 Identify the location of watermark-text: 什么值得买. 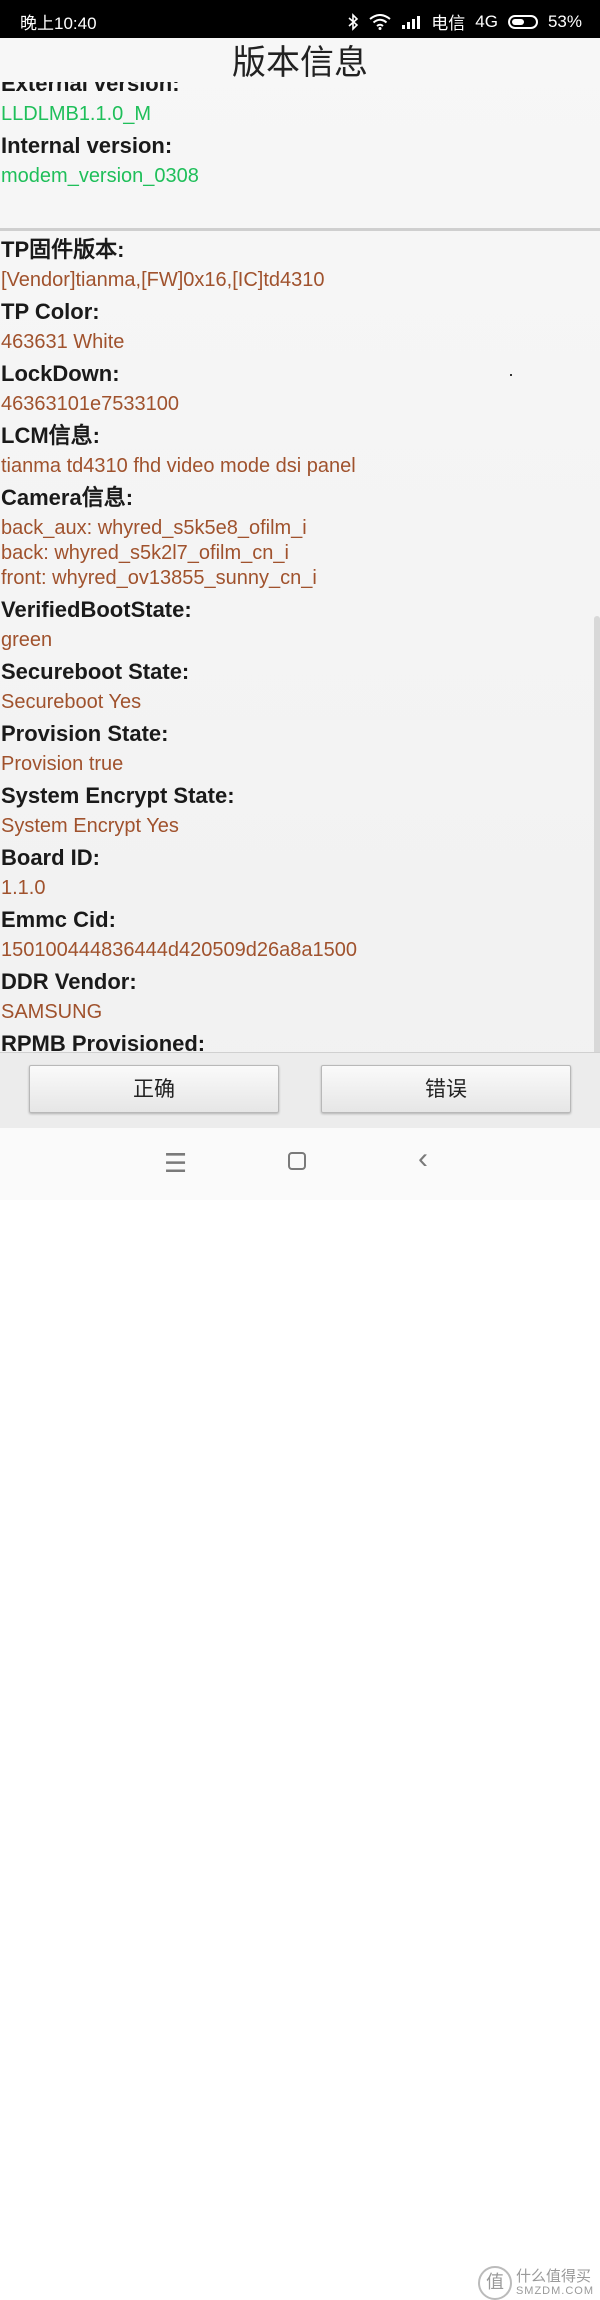
(553, 2276).